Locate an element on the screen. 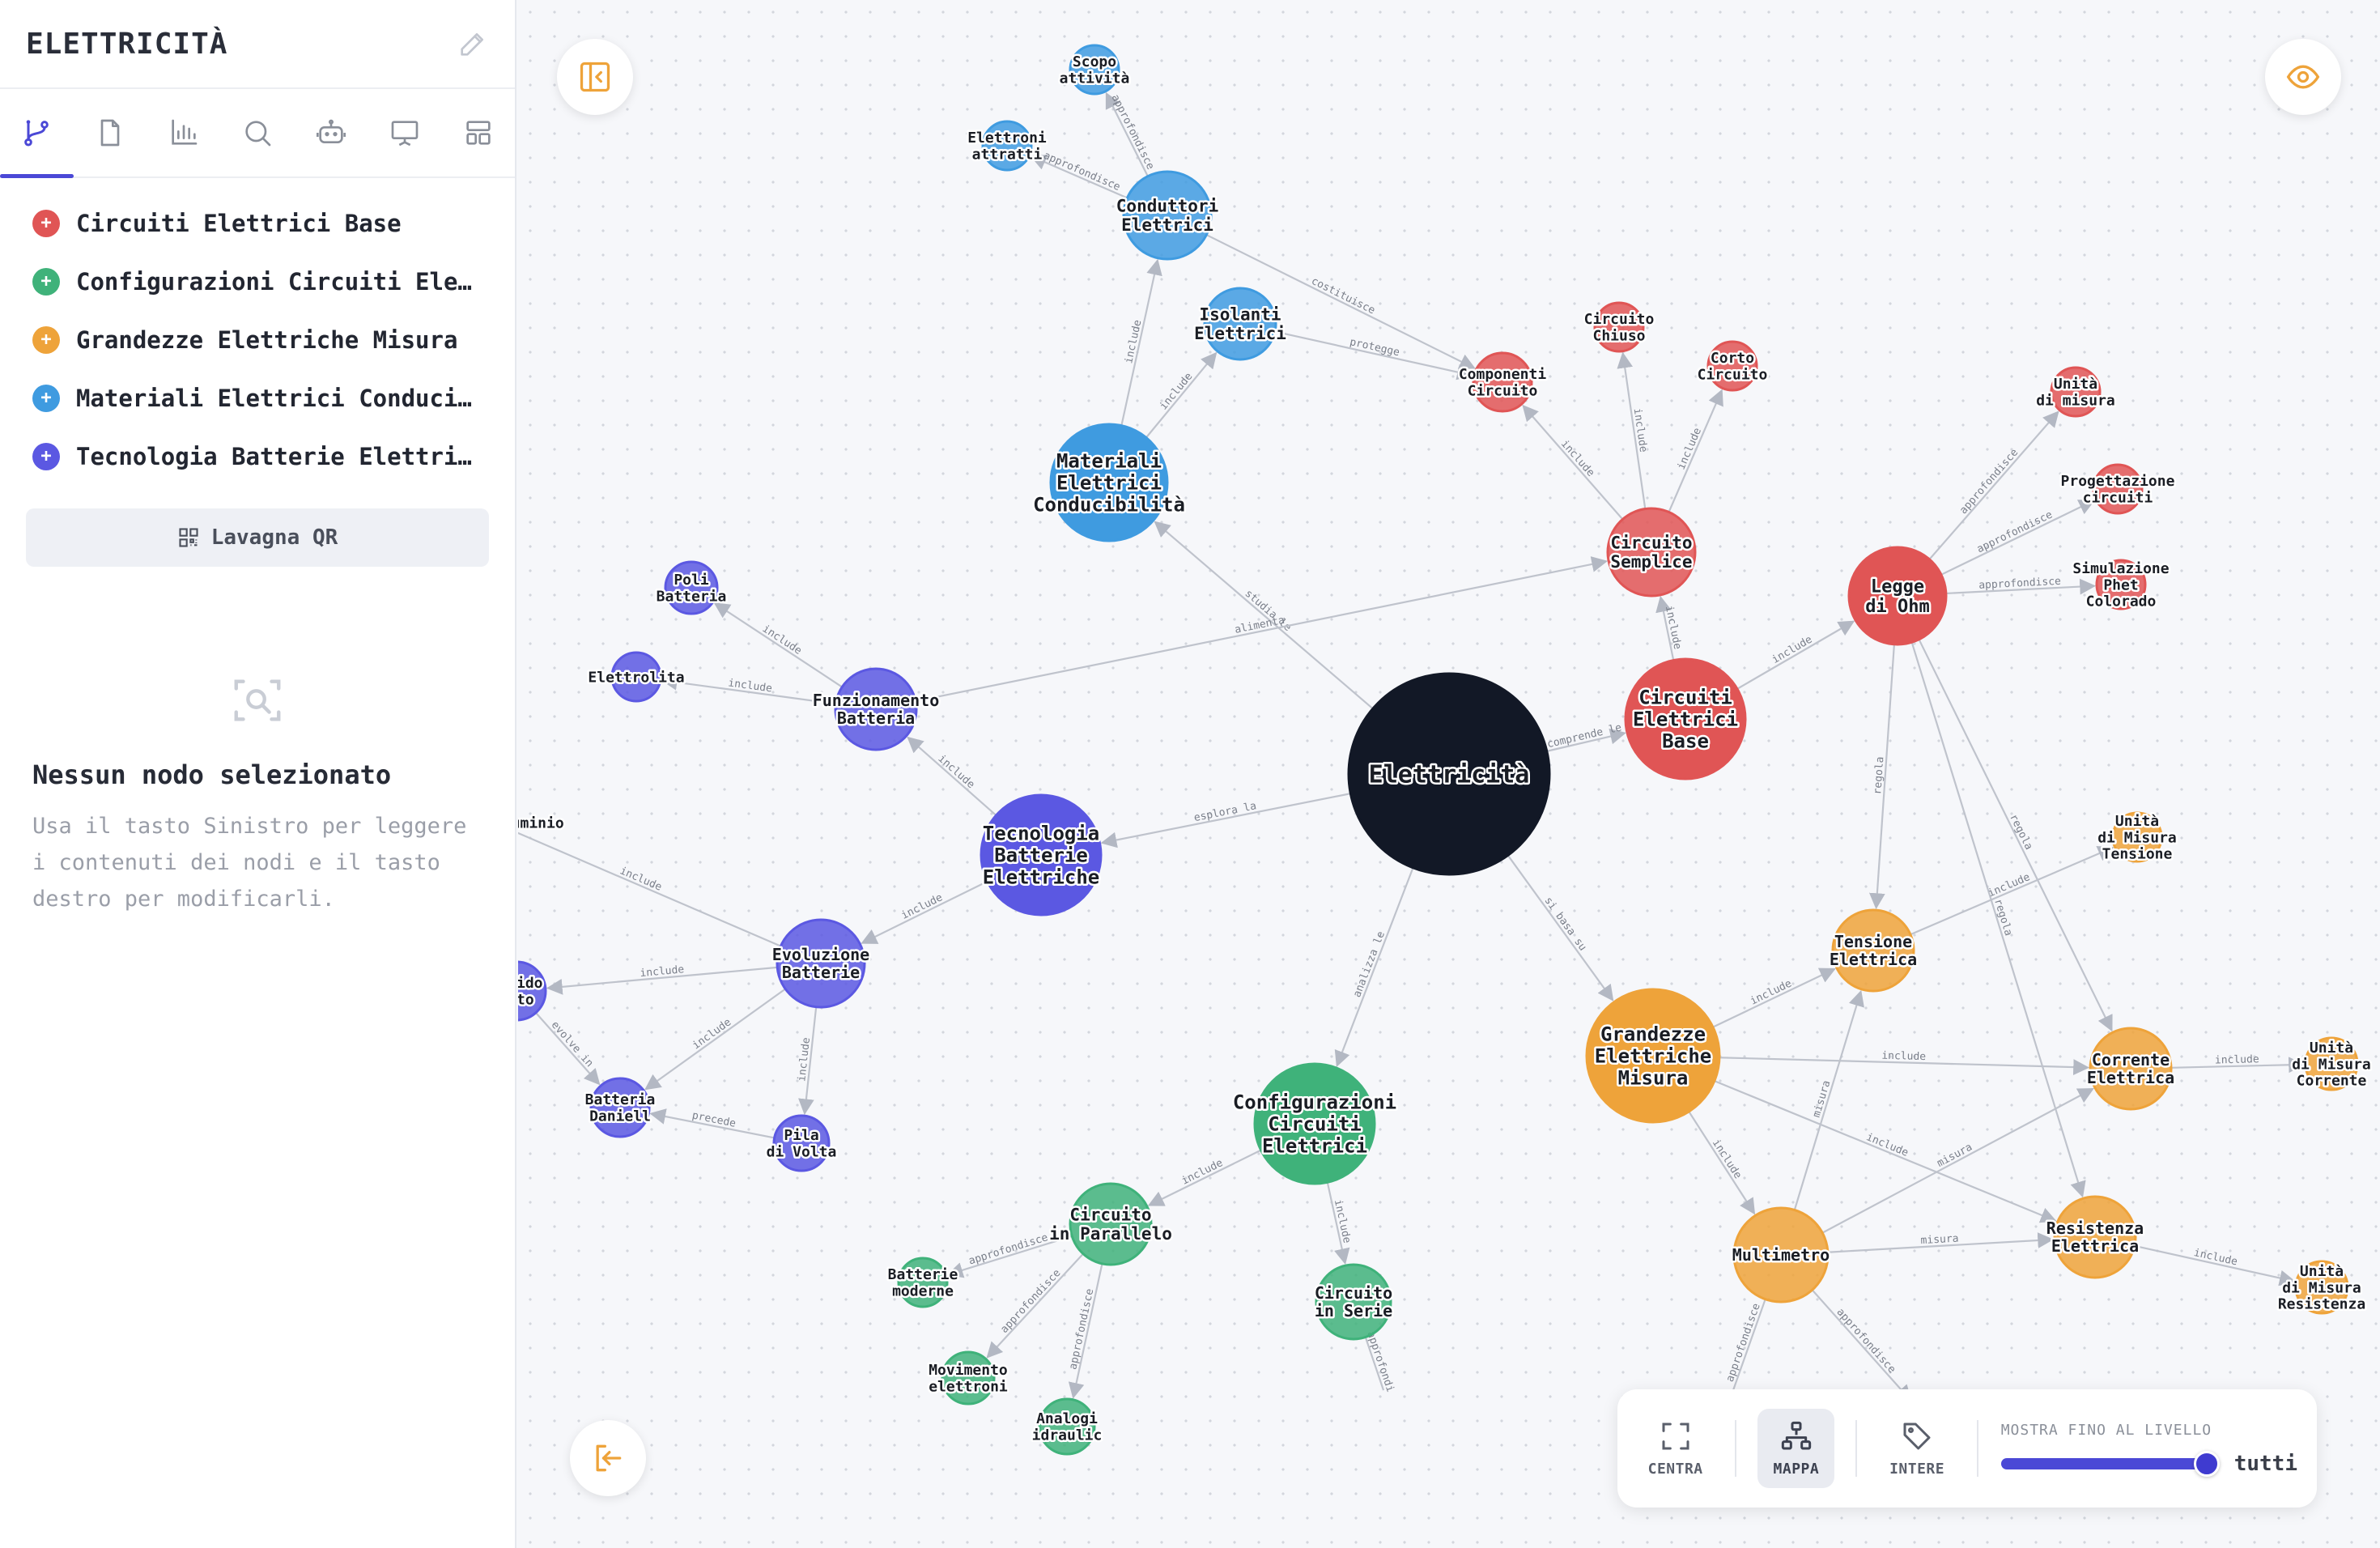 The width and height of the screenshot is (2380, 1548). edge-multi-mtt: approfondisce is located at coordinates (1861, 1345).